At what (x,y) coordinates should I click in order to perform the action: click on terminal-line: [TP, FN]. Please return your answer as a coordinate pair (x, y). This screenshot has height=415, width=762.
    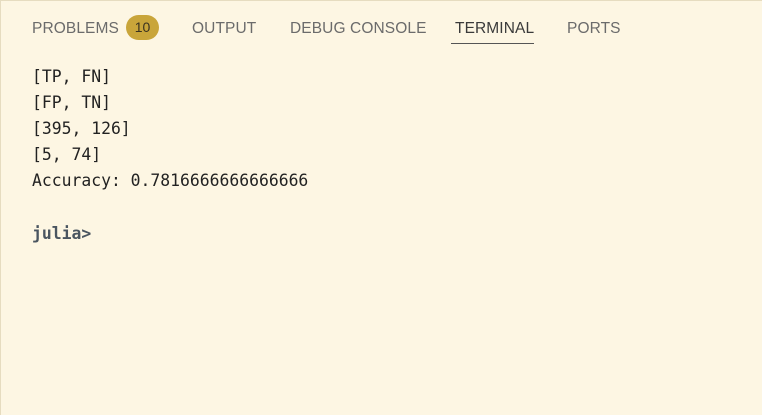
    Looking at the image, I should click on (71, 76).